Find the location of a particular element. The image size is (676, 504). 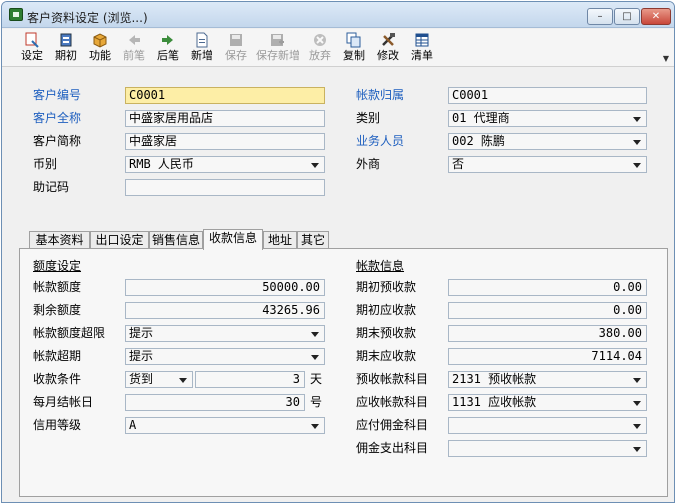

customer-code-label: 客户编号 is located at coordinates (57, 95).